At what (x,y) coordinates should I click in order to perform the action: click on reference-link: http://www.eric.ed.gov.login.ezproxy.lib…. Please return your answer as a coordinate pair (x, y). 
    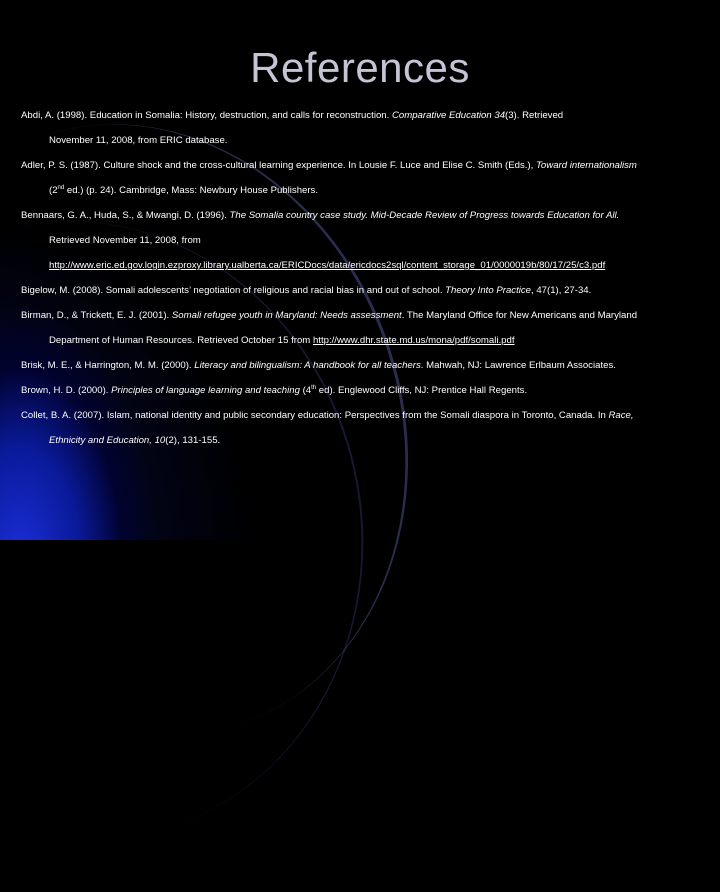
    Looking at the image, I should click on (327, 265).